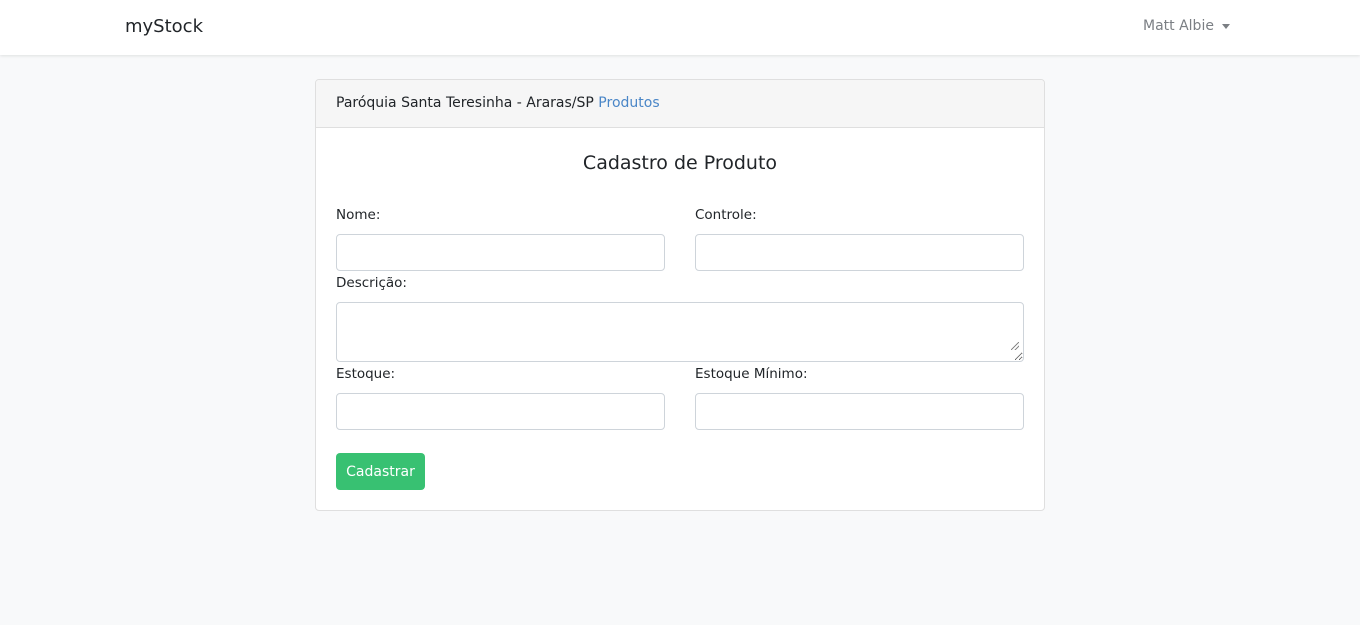 This screenshot has width=1360, height=625. Describe the element at coordinates (859, 252) in the screenshot. I see `controle-input` at that location.